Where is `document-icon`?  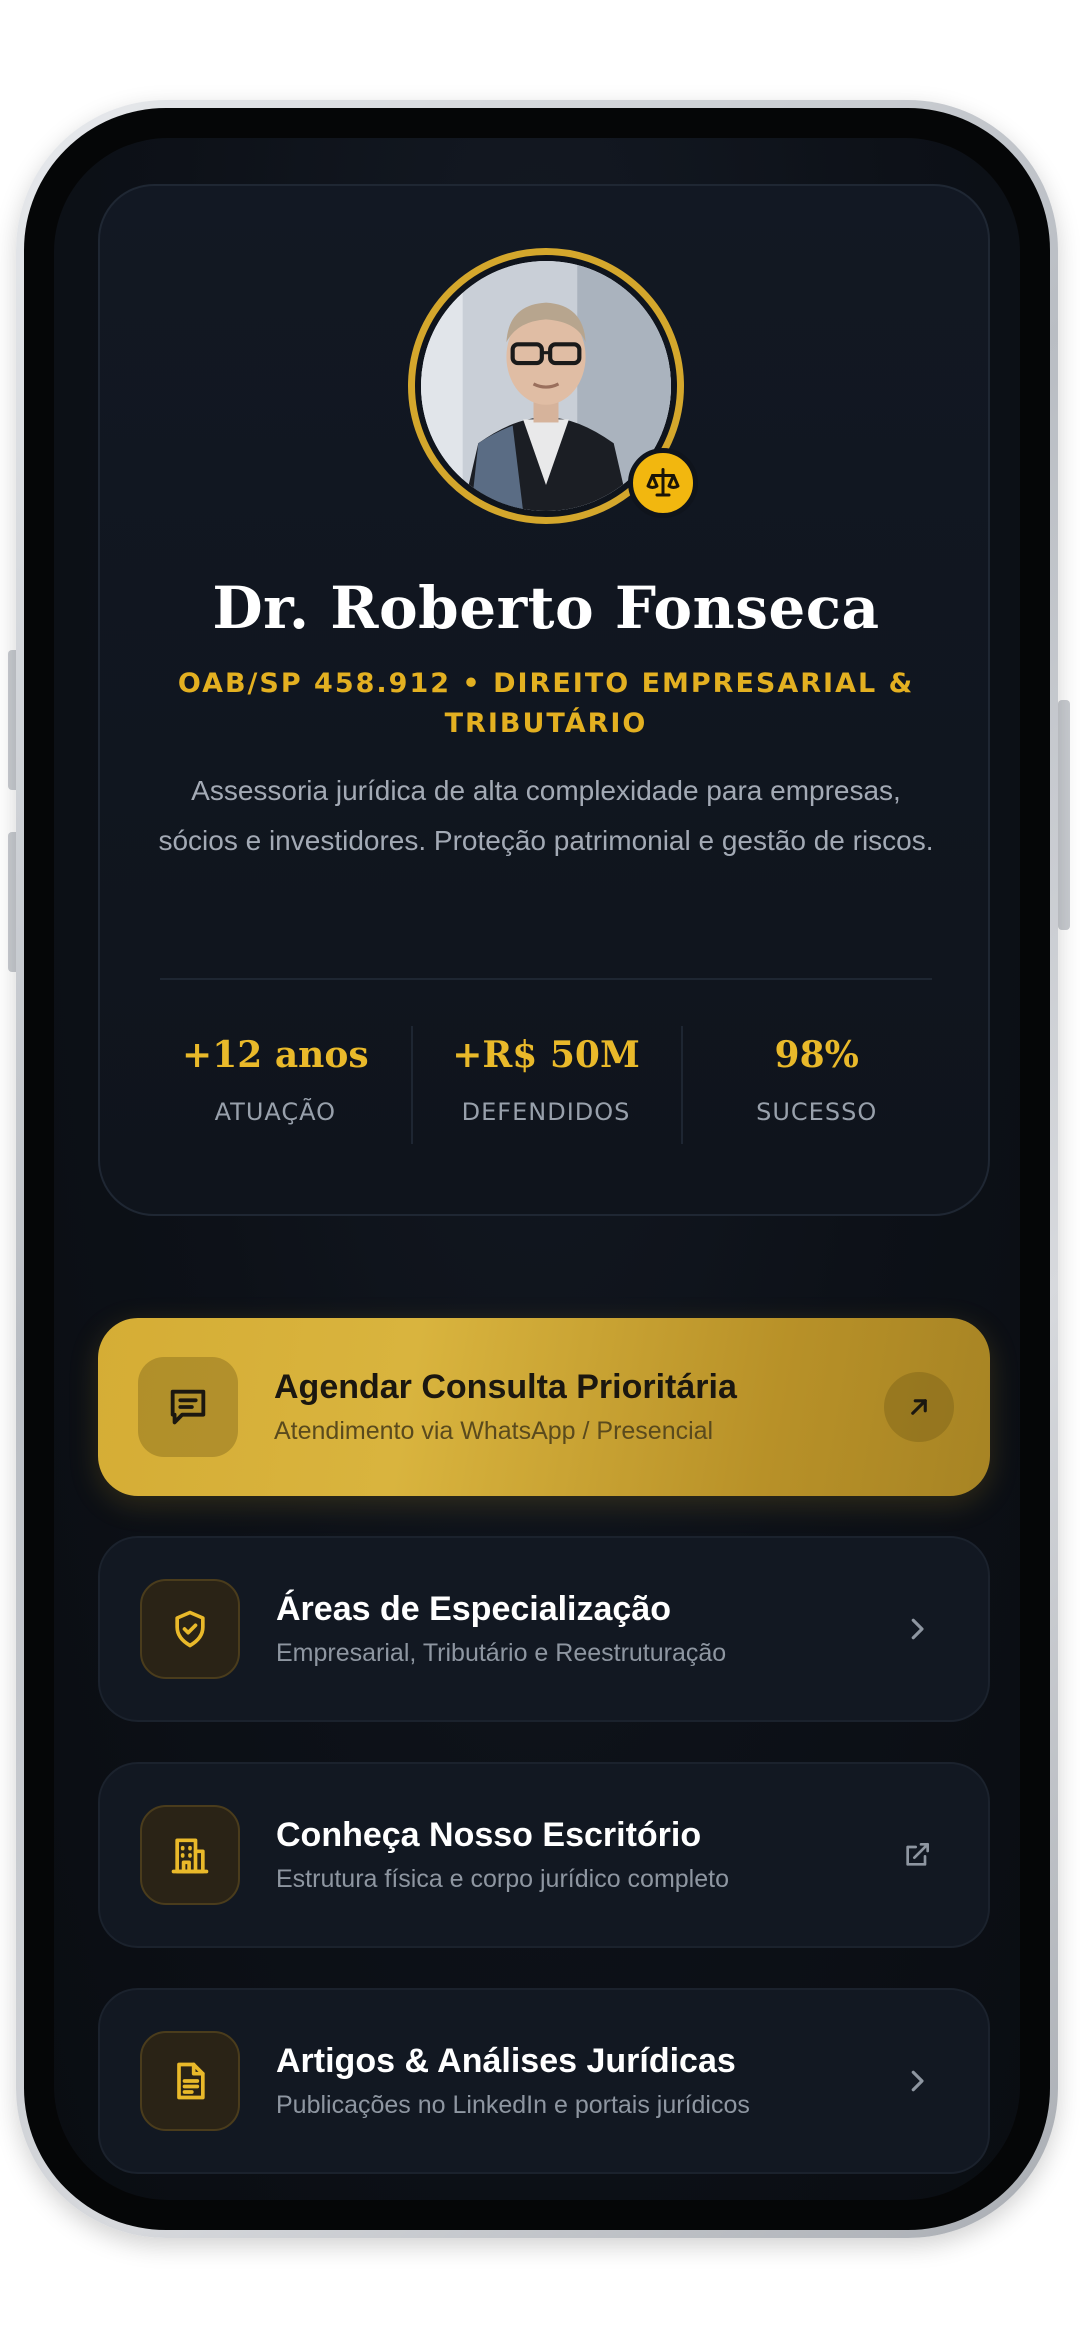 document-icon is located at coordinates (190, 2081).